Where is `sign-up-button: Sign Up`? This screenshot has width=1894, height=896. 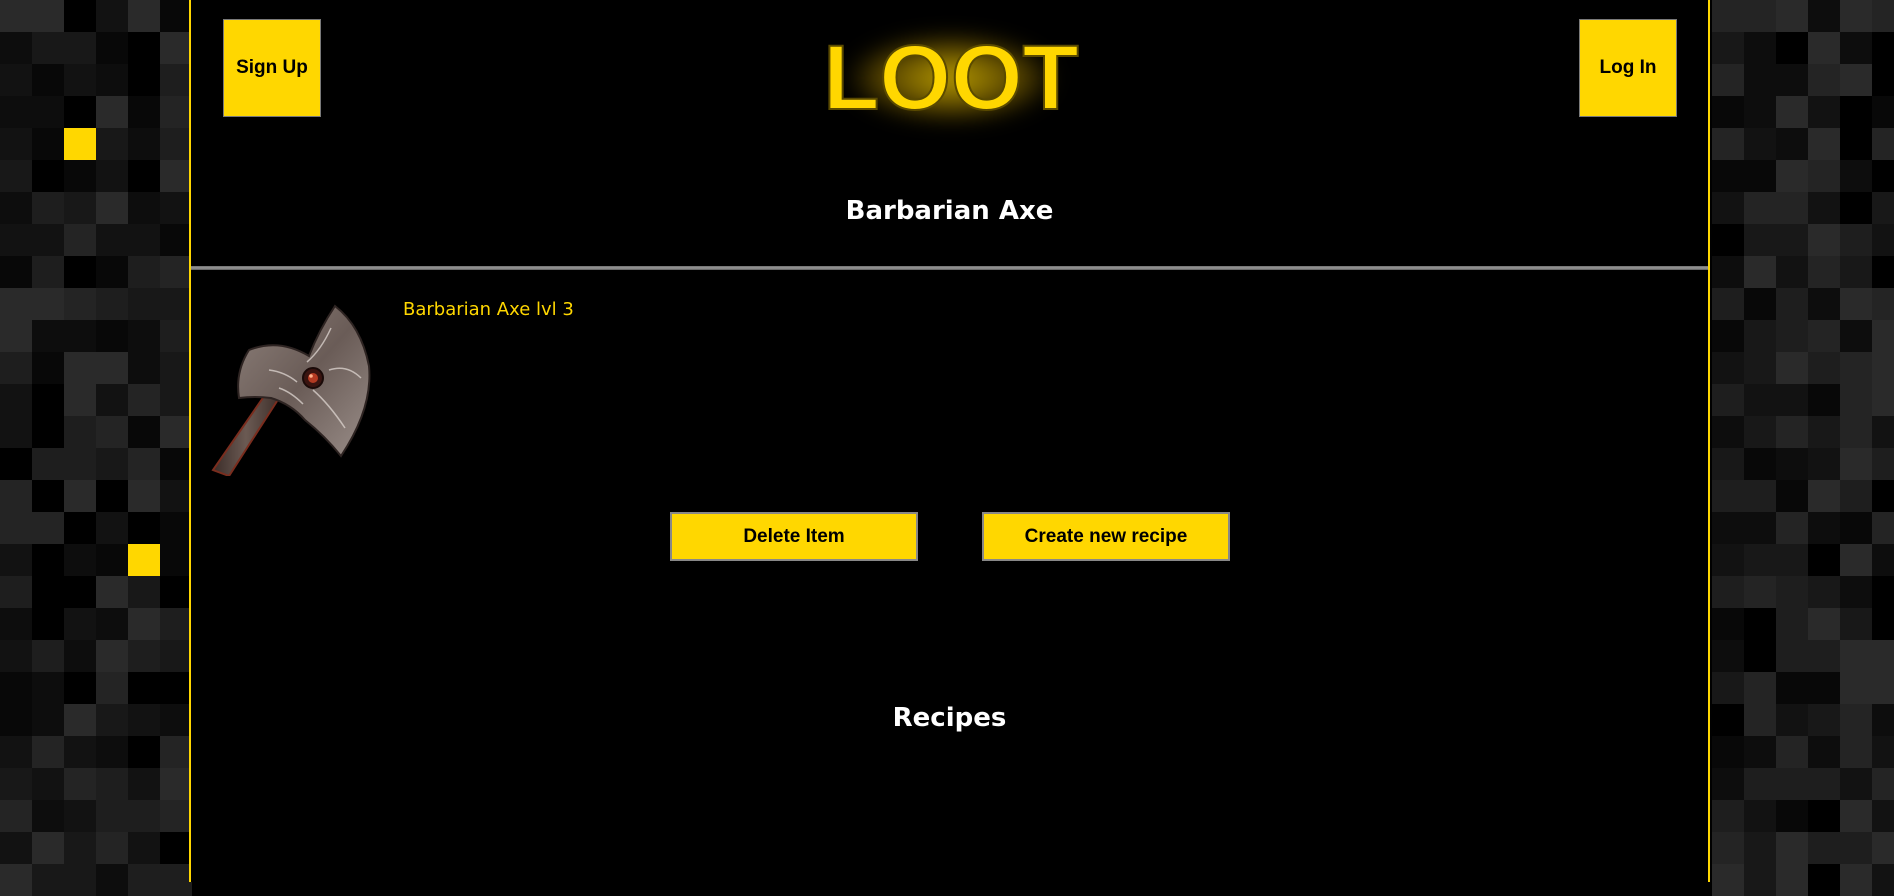 sign-up-button: Sign Up is located at coordinates (272, 68).